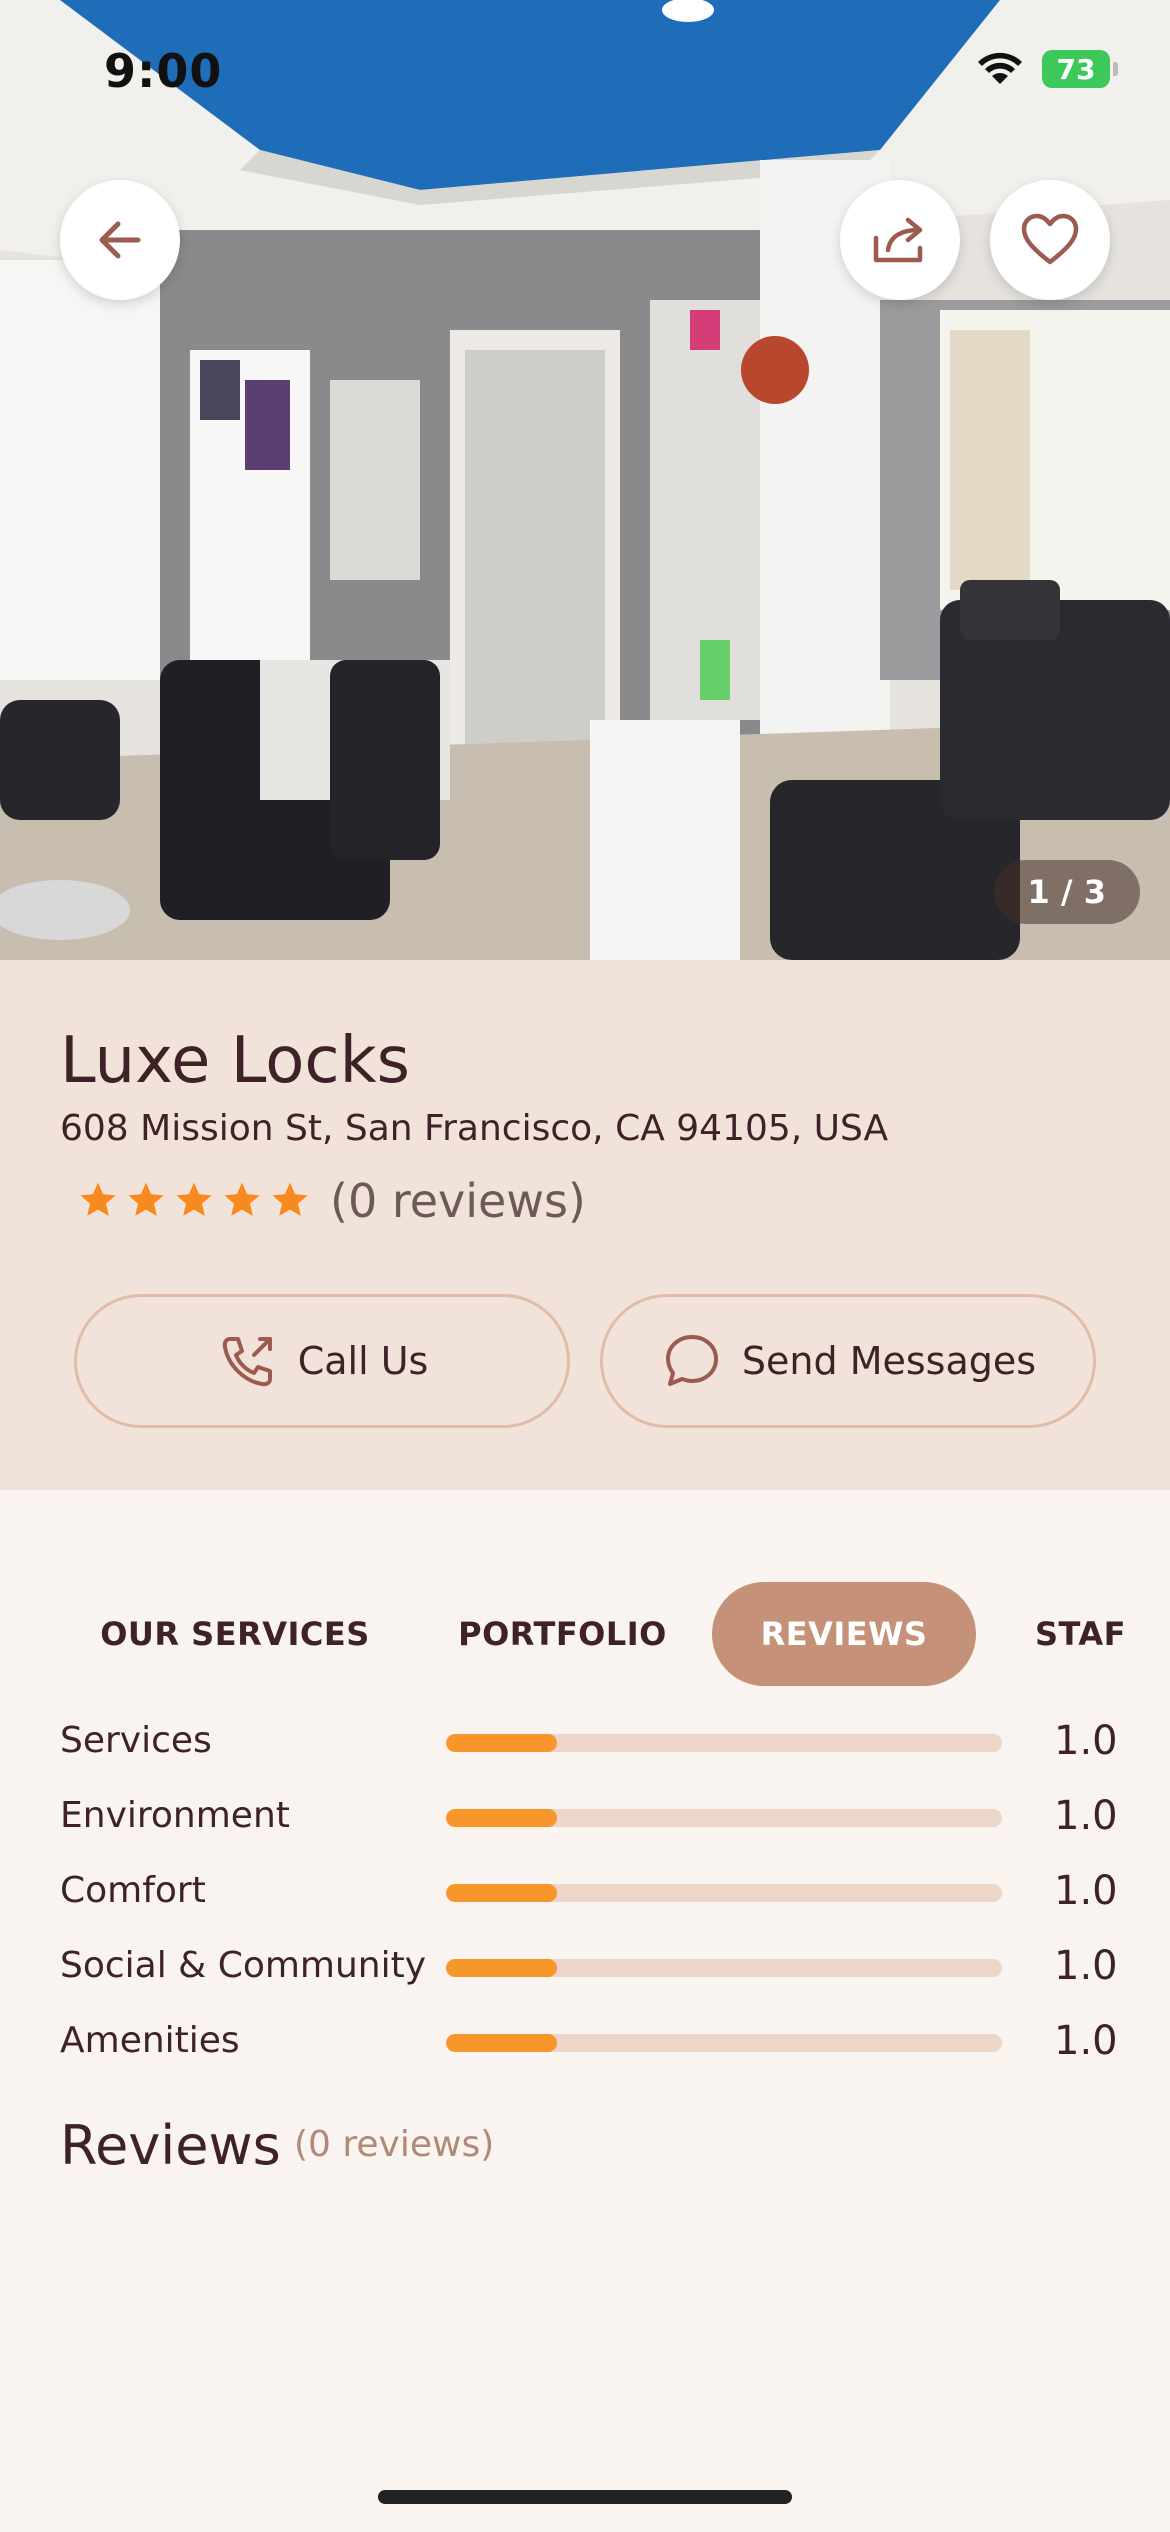 The image size is (1170, 2532). What do you see at coordinates (458, 1201) in the screenshot?
I see `reviews-count: (0 reviews)` at bounding box center [458, 1201].